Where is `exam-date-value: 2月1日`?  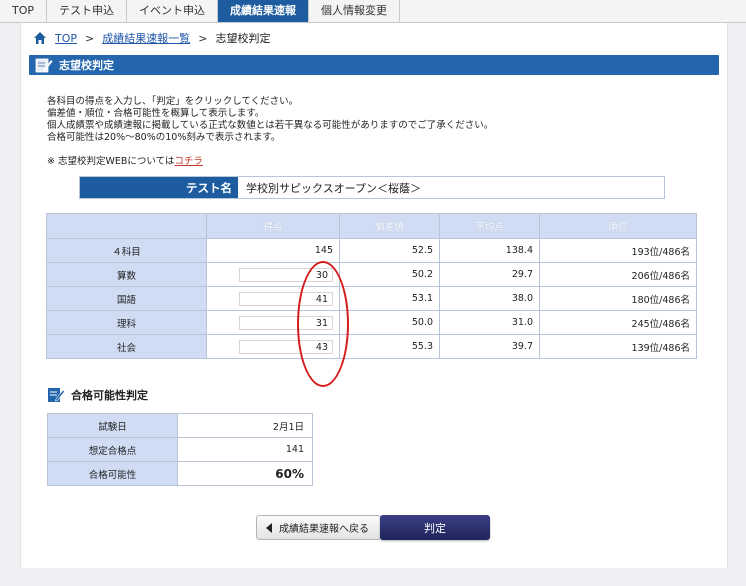
exam-date-value: 2月1日 is located at coordinates (245, 425).